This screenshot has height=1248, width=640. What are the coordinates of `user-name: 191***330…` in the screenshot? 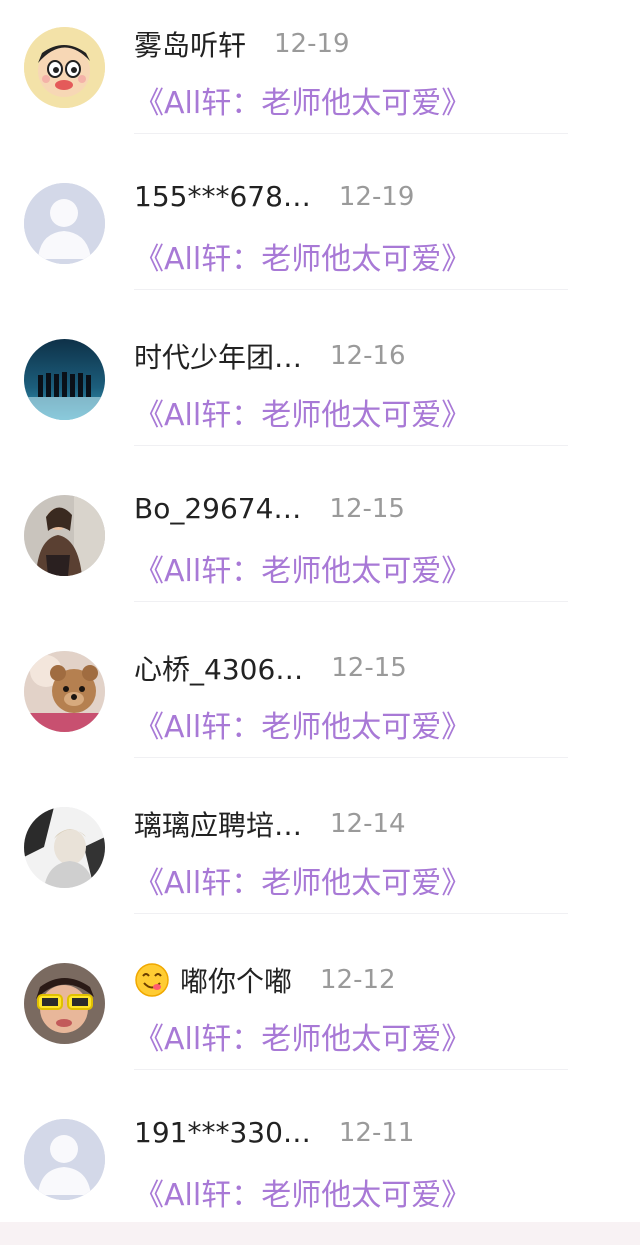 It's located at (222, 1132).